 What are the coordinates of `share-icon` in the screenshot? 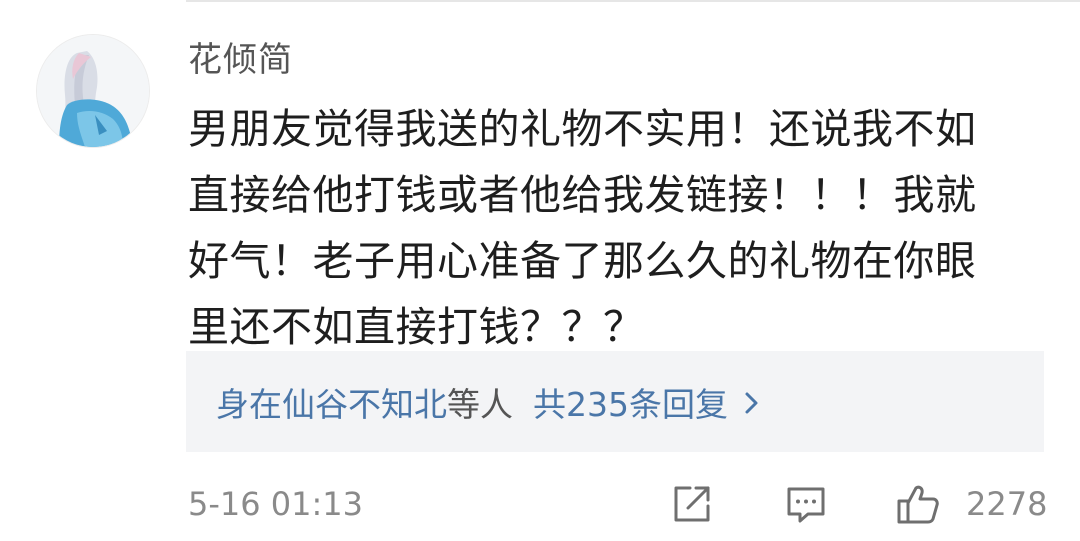 It's located at (692, 504).